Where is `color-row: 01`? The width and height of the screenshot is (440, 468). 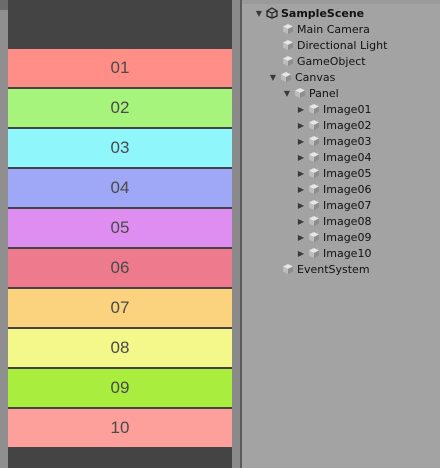
color-row: 01 is located at coordinates (120, 68).